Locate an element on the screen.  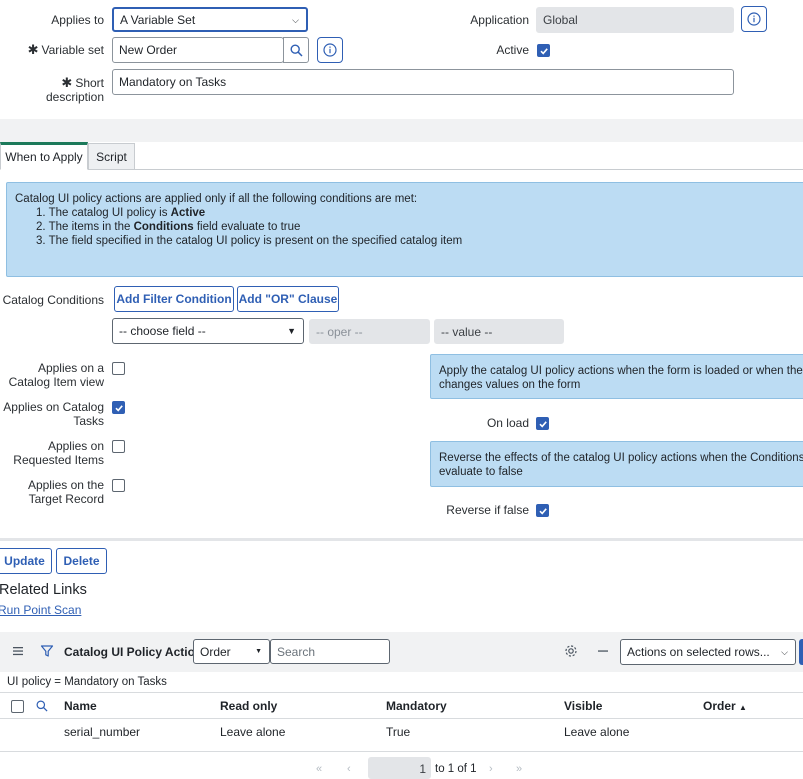
column-header-order-text: Order is located at coordinates (719, 706).